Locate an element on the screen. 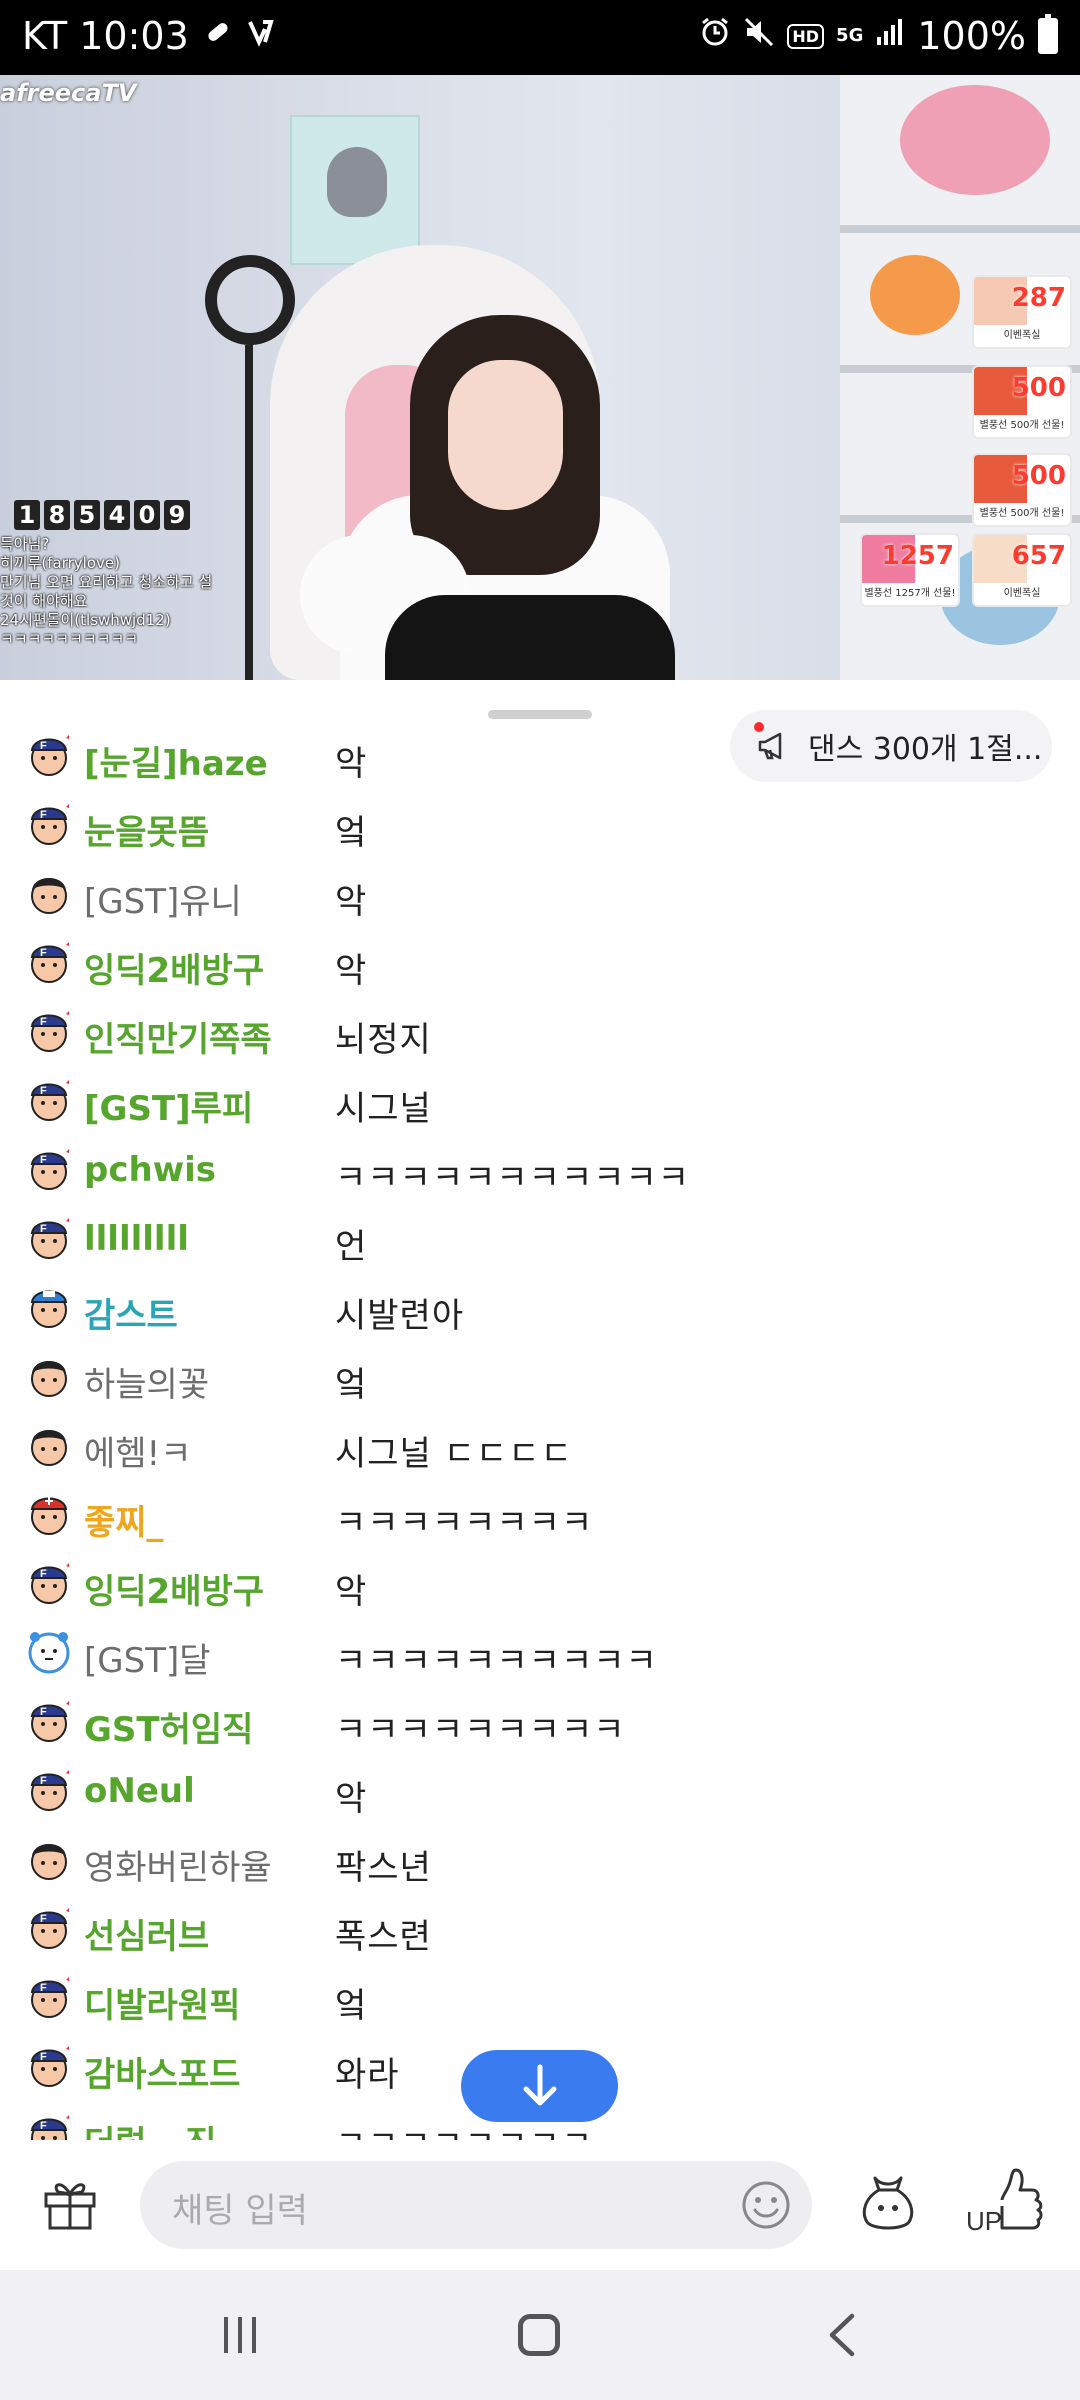 The height and width of the screenshot is (2400, 1080). chat-row: [GST]달 ㅋㅋㅋㅋㅋㅋㅋㅋㅋㅋ is located at coordinates (540, 1653).